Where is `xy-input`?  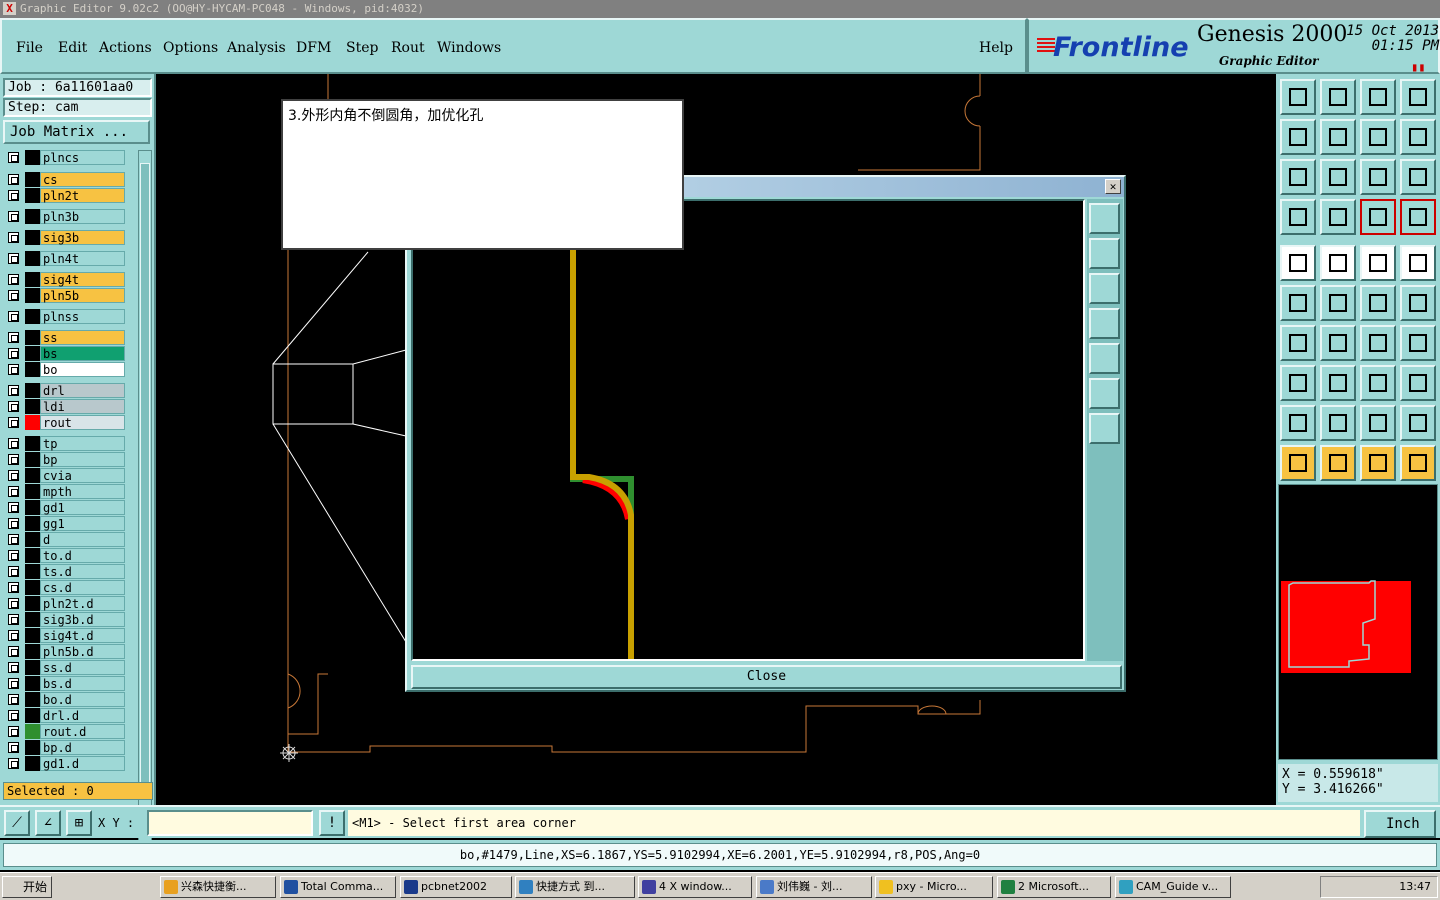
xy-input is located at coordinates (230, 823).